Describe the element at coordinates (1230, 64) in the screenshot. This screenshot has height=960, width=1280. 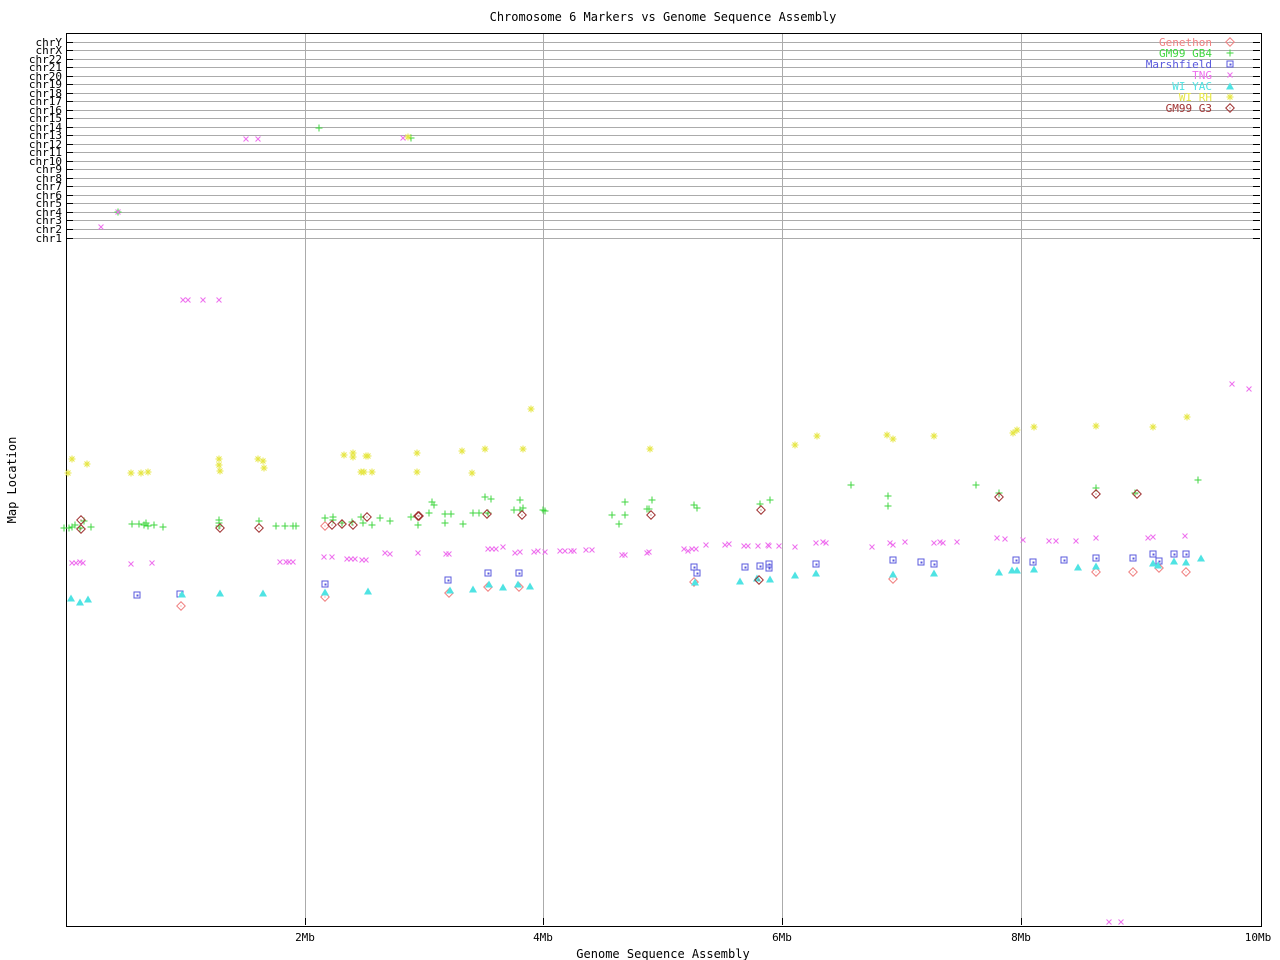
I see `legend-marker-marshfield` at that location.